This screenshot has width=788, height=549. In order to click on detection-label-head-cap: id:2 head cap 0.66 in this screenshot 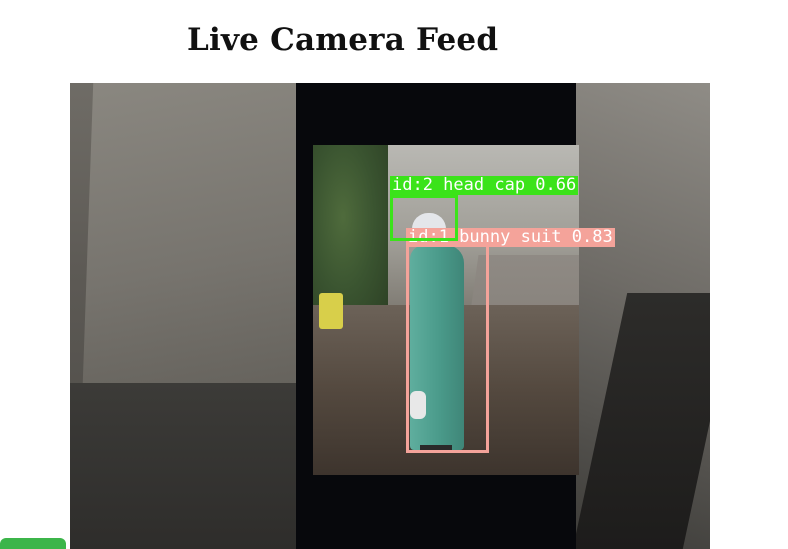, I will do `click(484, 185)`.